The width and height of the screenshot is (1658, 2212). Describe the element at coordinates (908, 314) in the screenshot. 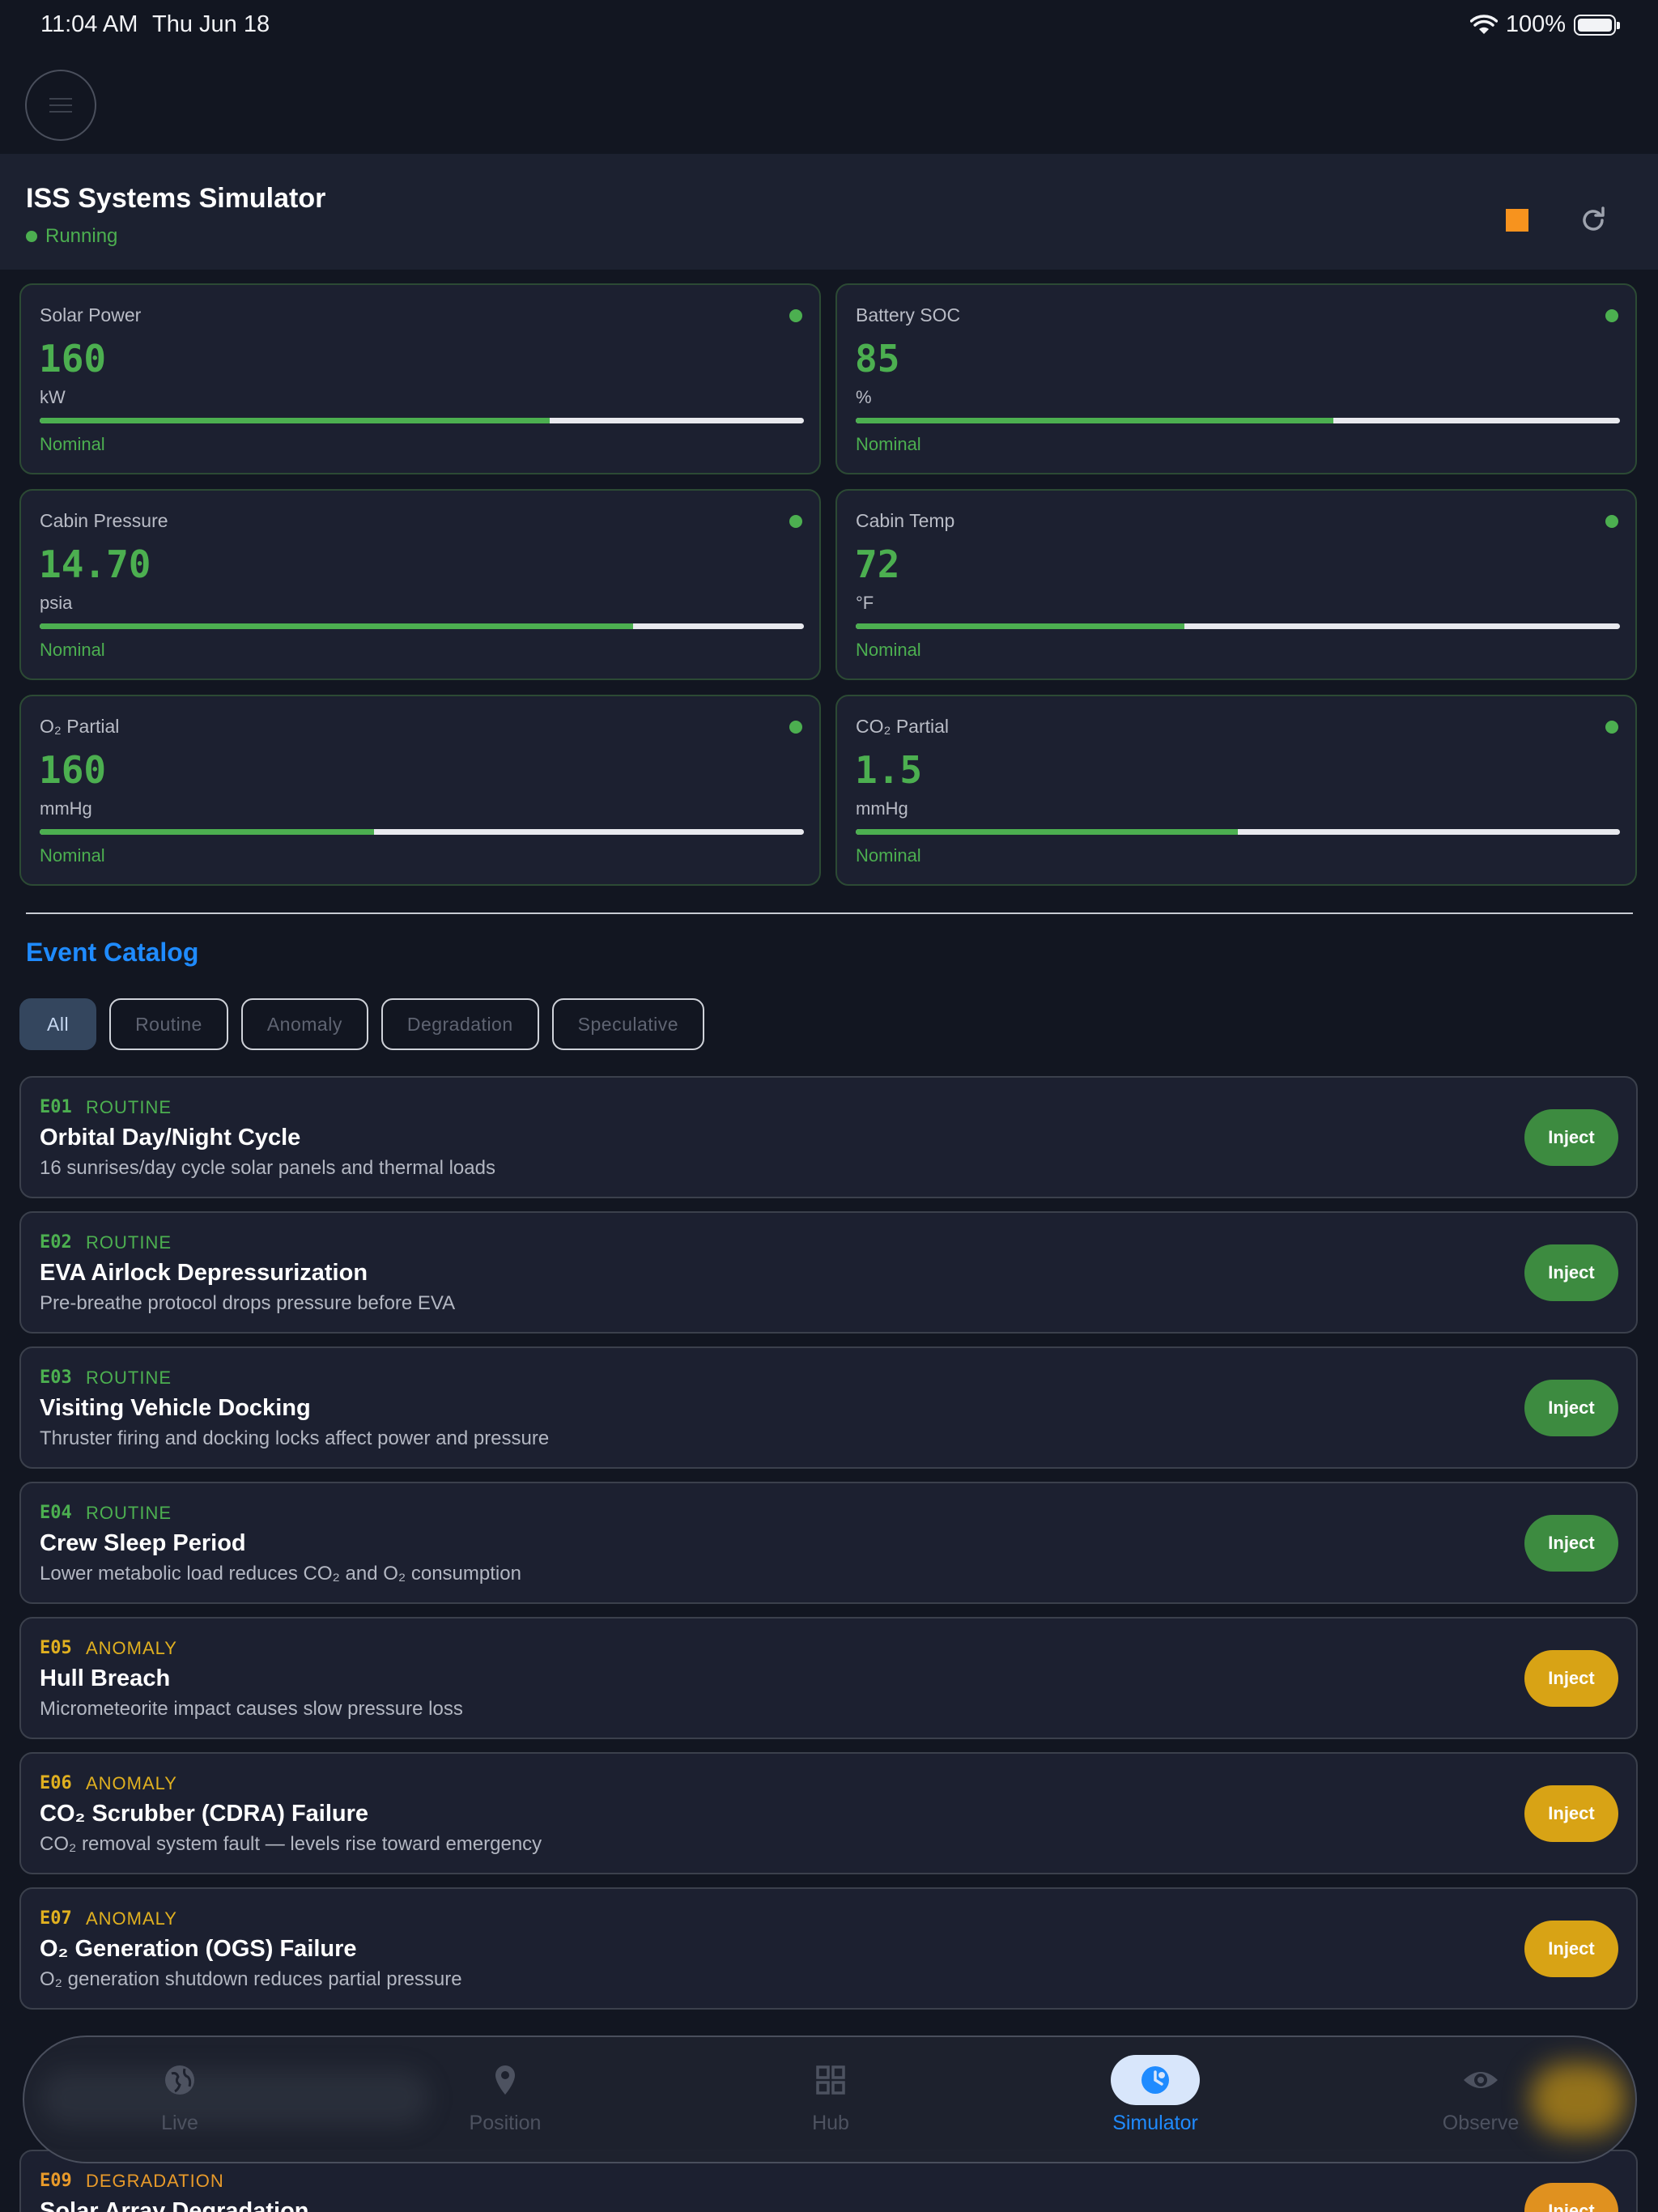

I see `metric-label: Battery SOC` at that location.